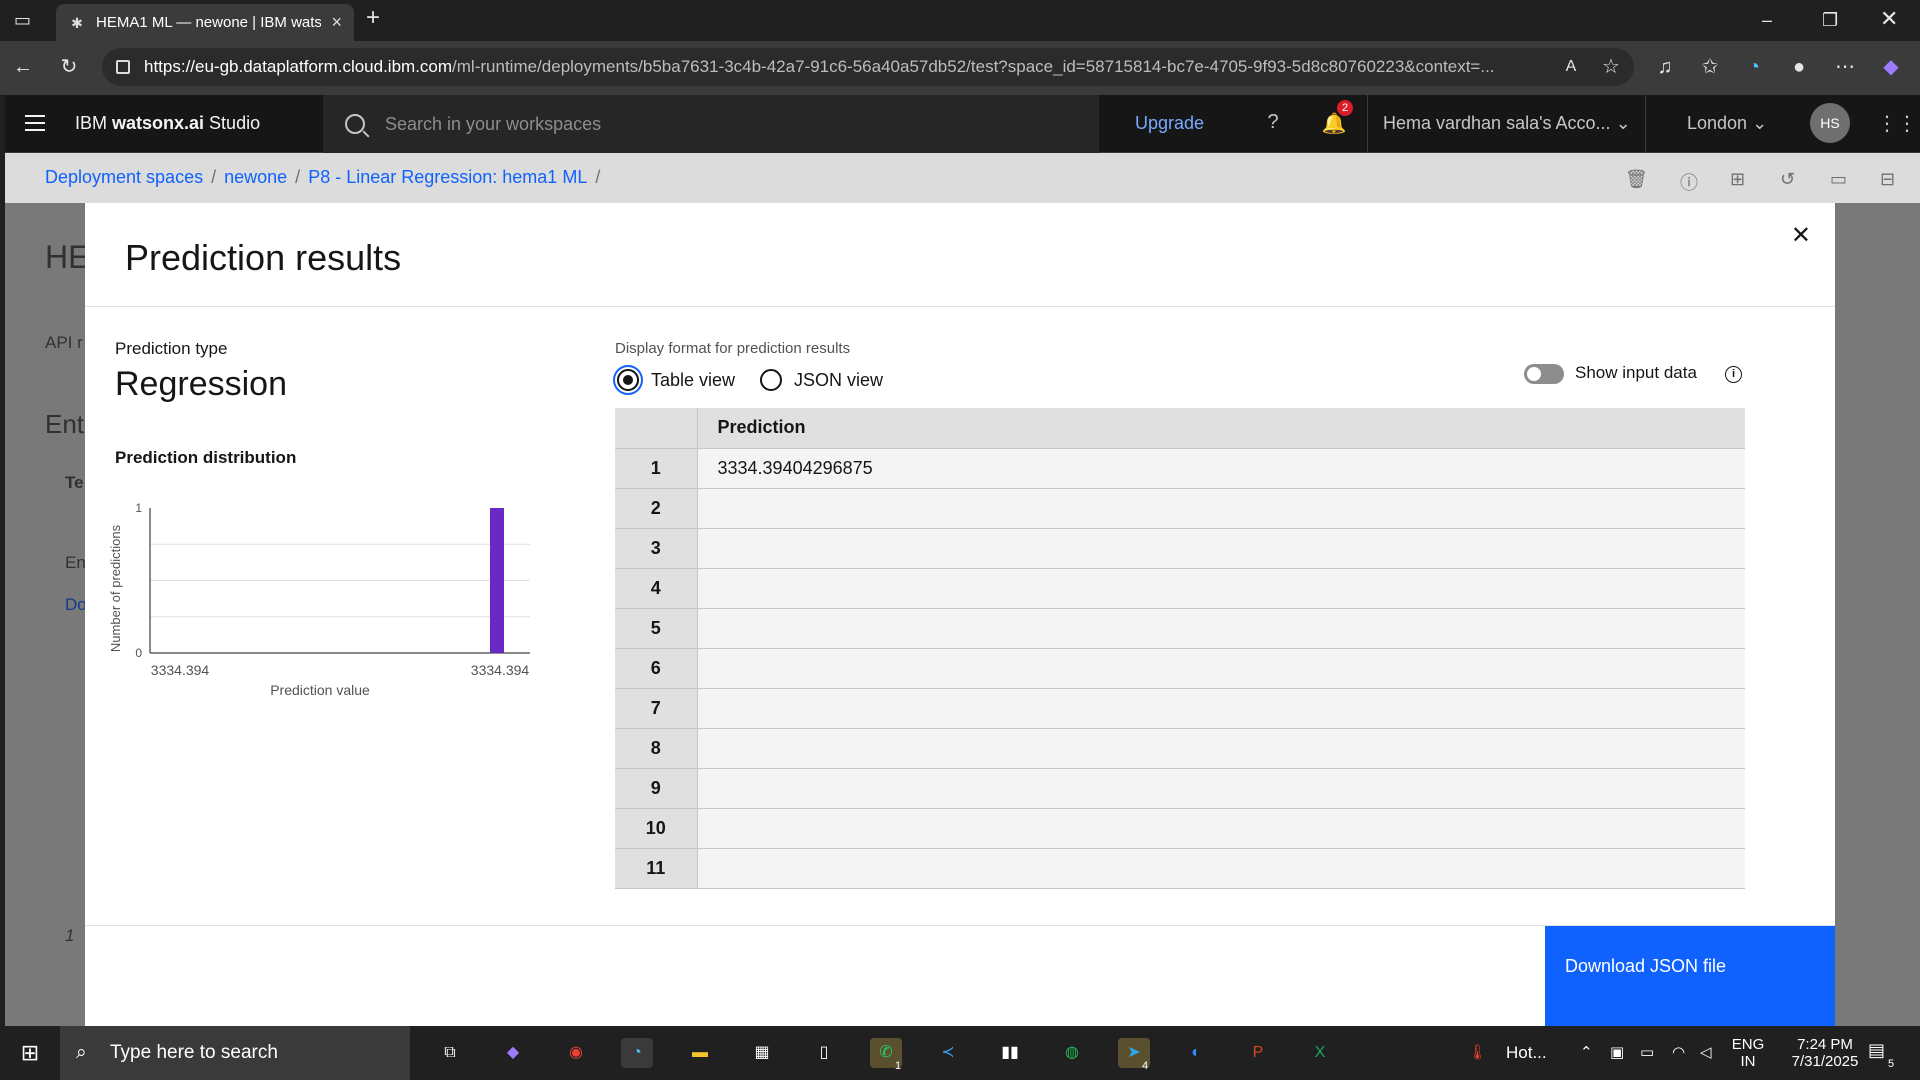 The height and width of the screenshot is (1080, 1920). What do you see at coordinates (1571, 67) in the screenshot?
I see `read-aloud-icon: A` at bounding box center [1571, 67].